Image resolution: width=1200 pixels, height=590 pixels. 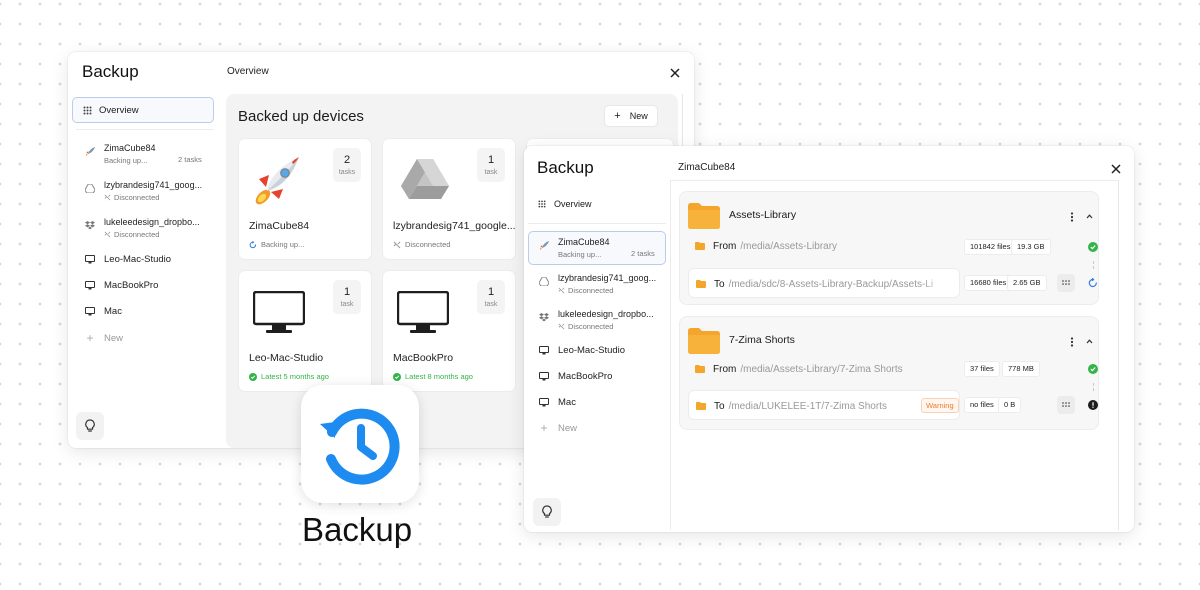 I want to click on sidebar-item-zimacube84: ZimaCube84 Backing up... 2 tasks, so click(x=146, y=154).